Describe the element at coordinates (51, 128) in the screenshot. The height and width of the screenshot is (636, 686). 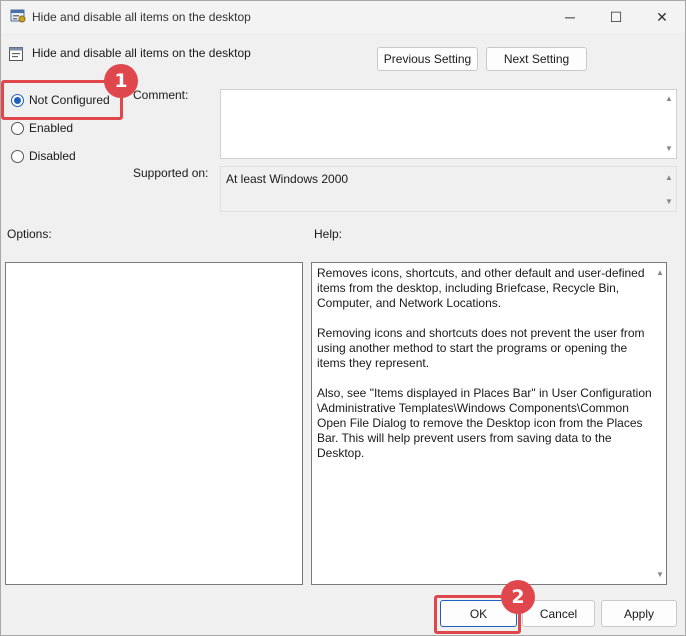
I see `radio-label: Enabled` at that location.